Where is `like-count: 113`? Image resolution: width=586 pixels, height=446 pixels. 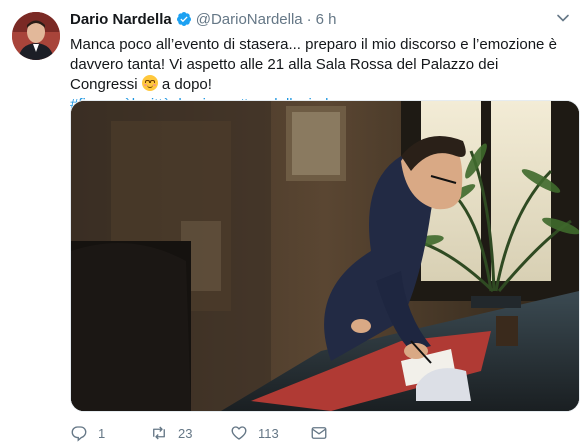 like-count: 113 is located at coordinates (268, 433).